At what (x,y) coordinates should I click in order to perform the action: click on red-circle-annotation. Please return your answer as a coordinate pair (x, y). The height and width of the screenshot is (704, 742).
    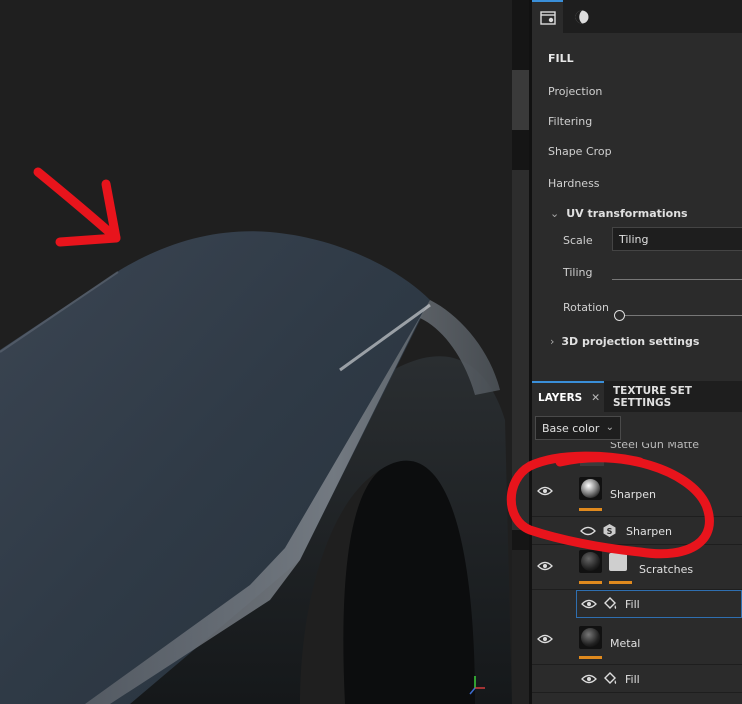
    Looking at the image, I should click on (610, 505).